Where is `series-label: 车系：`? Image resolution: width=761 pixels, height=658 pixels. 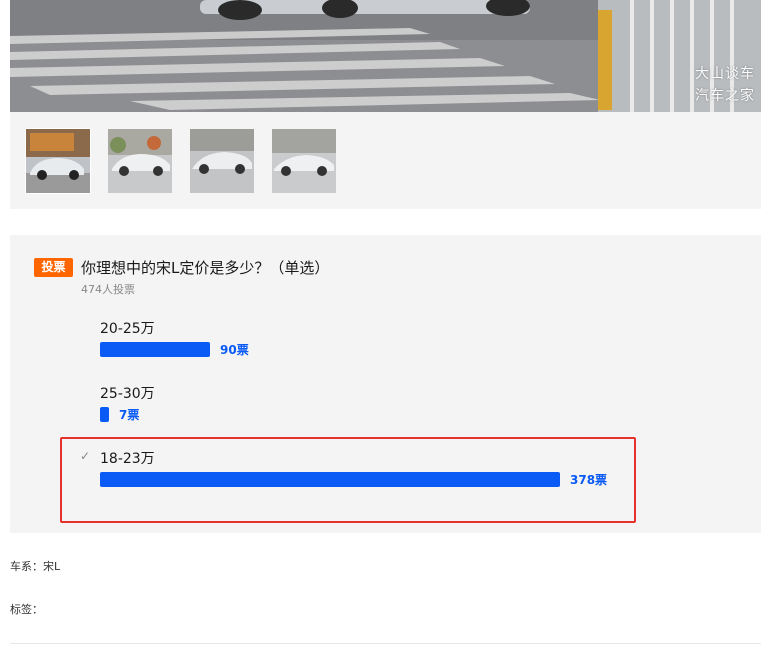 series-label: 车系： is located at coordinates (26, 566).